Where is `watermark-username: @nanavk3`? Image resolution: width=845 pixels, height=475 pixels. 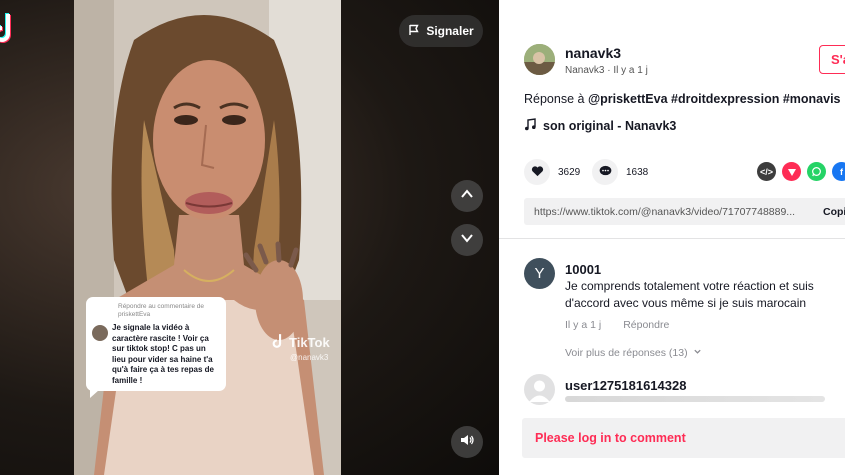
watermark-username: @nanavk3 is located at coordinates (309, 357).